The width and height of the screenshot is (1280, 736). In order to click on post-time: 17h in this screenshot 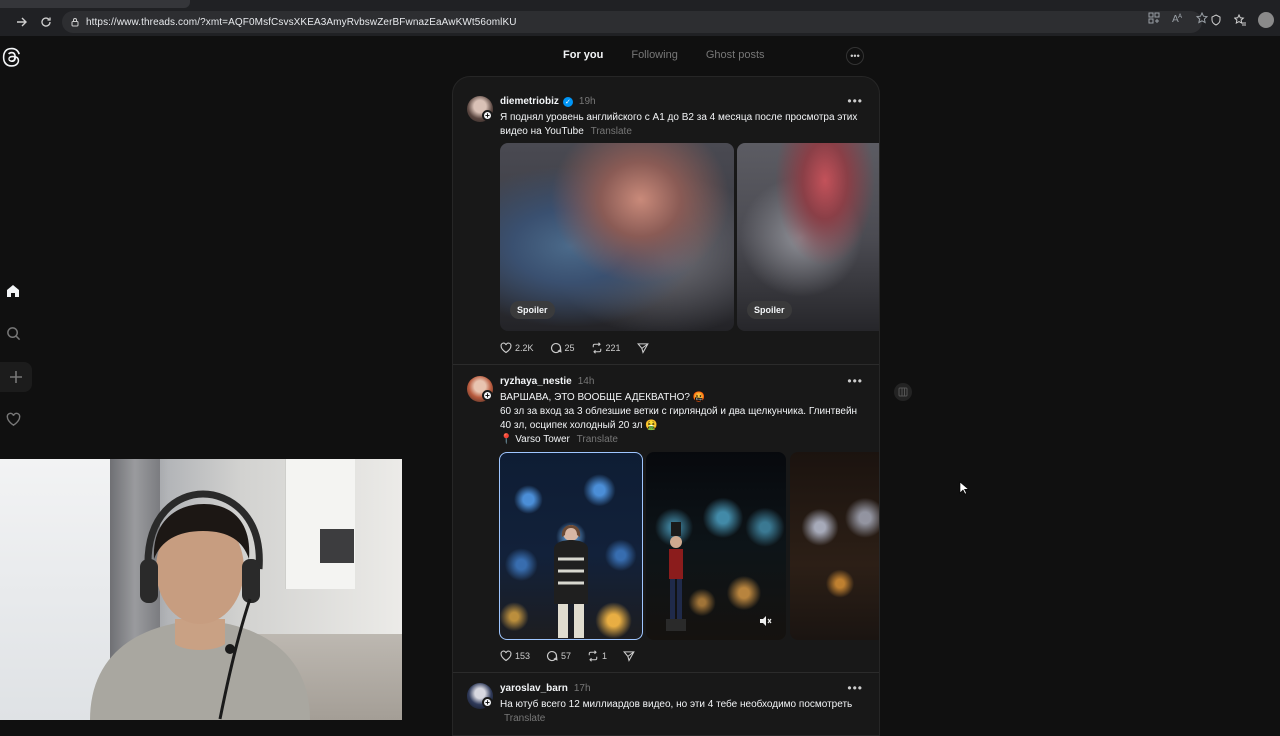, I will do `click(582, 688)`.